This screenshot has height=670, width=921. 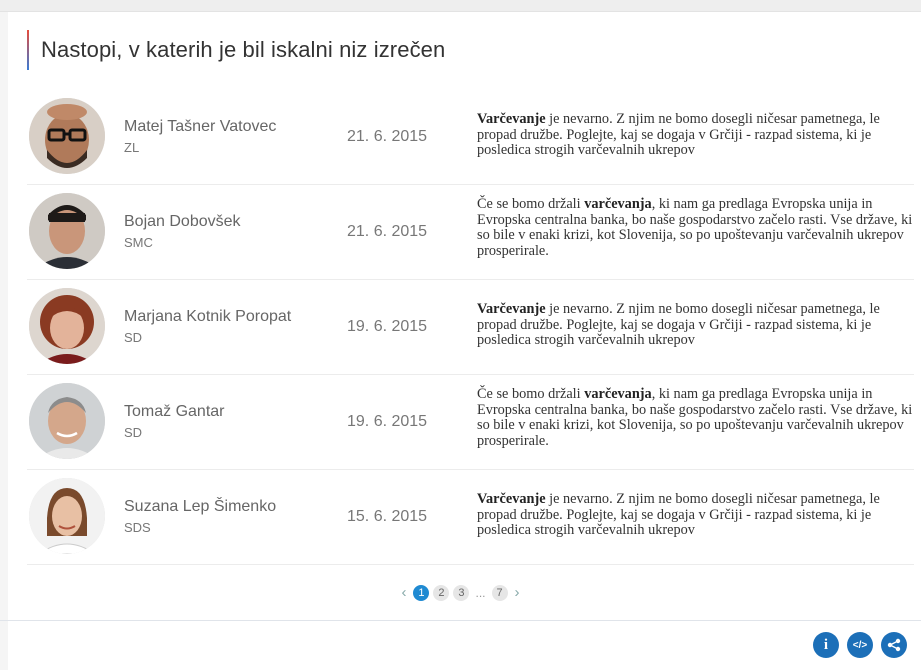 What do you see at coordinates (4, 341) in the screenshot?
I see `left-edge` at bounding box center [4, 341].